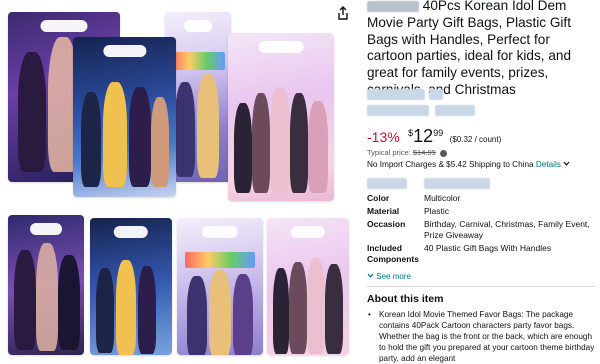 The height and width of the screenshot is (364, 600). I want to click on price-row: -13% $1299 ($0.32 / count), so click(434, 136).